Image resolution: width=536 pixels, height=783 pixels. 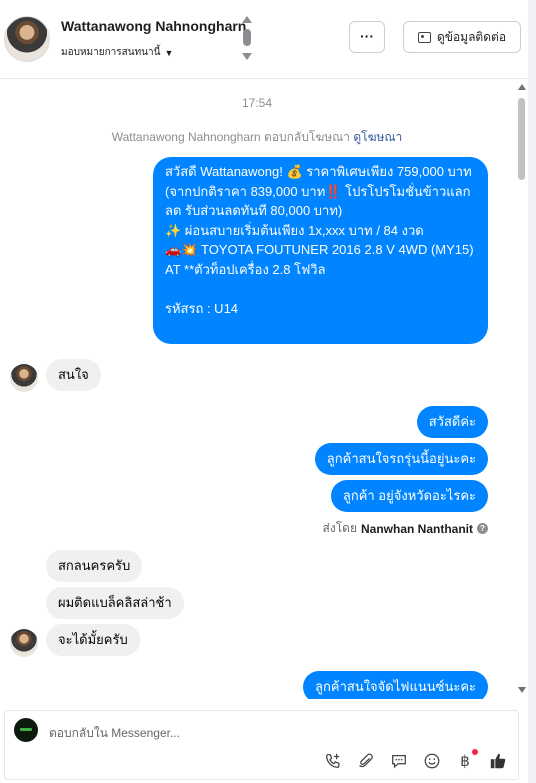 I want to click on assign-conversation-dropdown: มอบหมายการสนทนานี้ ▼, so click(x=117, y=52).